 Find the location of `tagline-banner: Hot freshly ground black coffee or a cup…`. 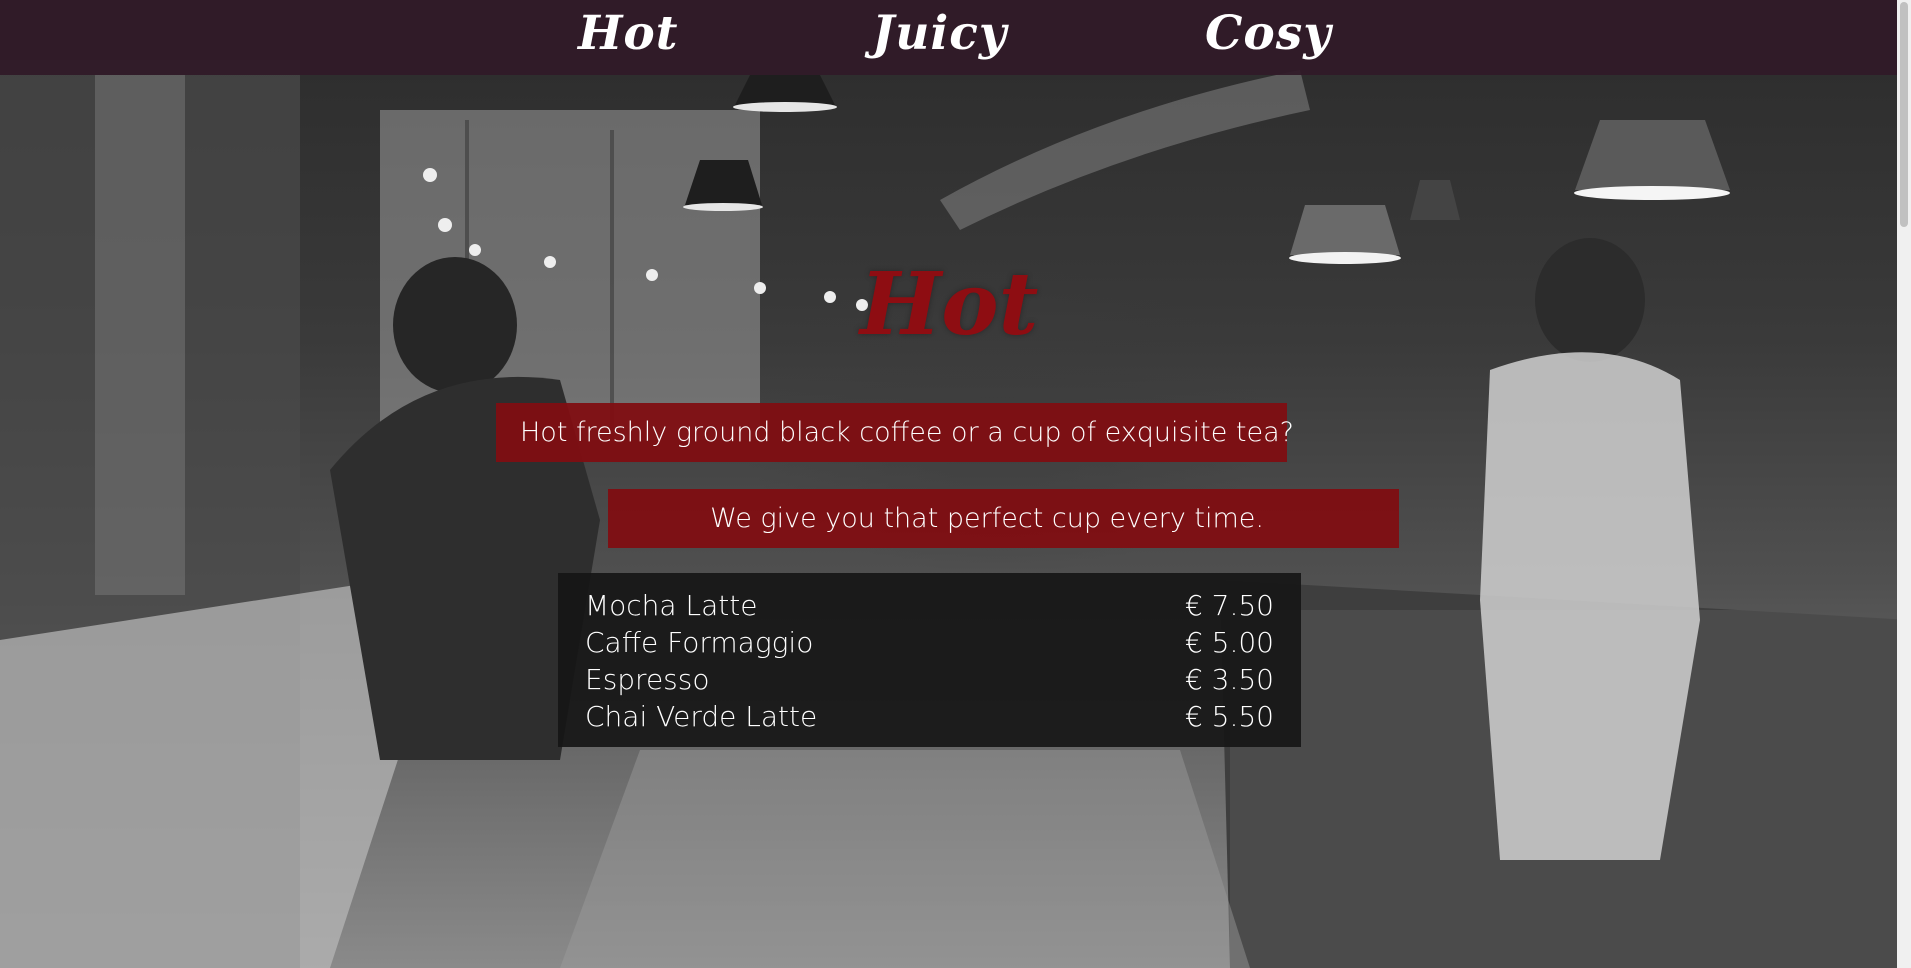

tagline-banner: Hot freshly ground black coffee or a cup… is located at coordinates (895, 432).